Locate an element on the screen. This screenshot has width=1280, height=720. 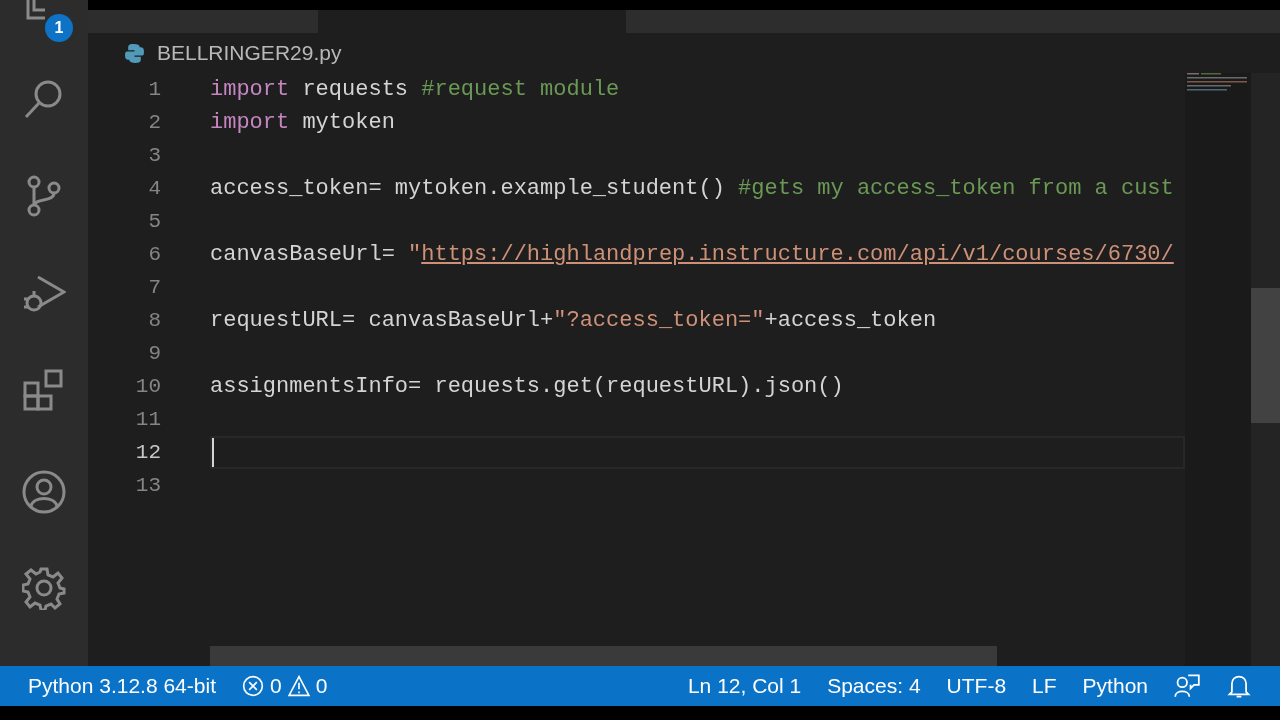
line-number: 4 is located at coordinates (154, 188).